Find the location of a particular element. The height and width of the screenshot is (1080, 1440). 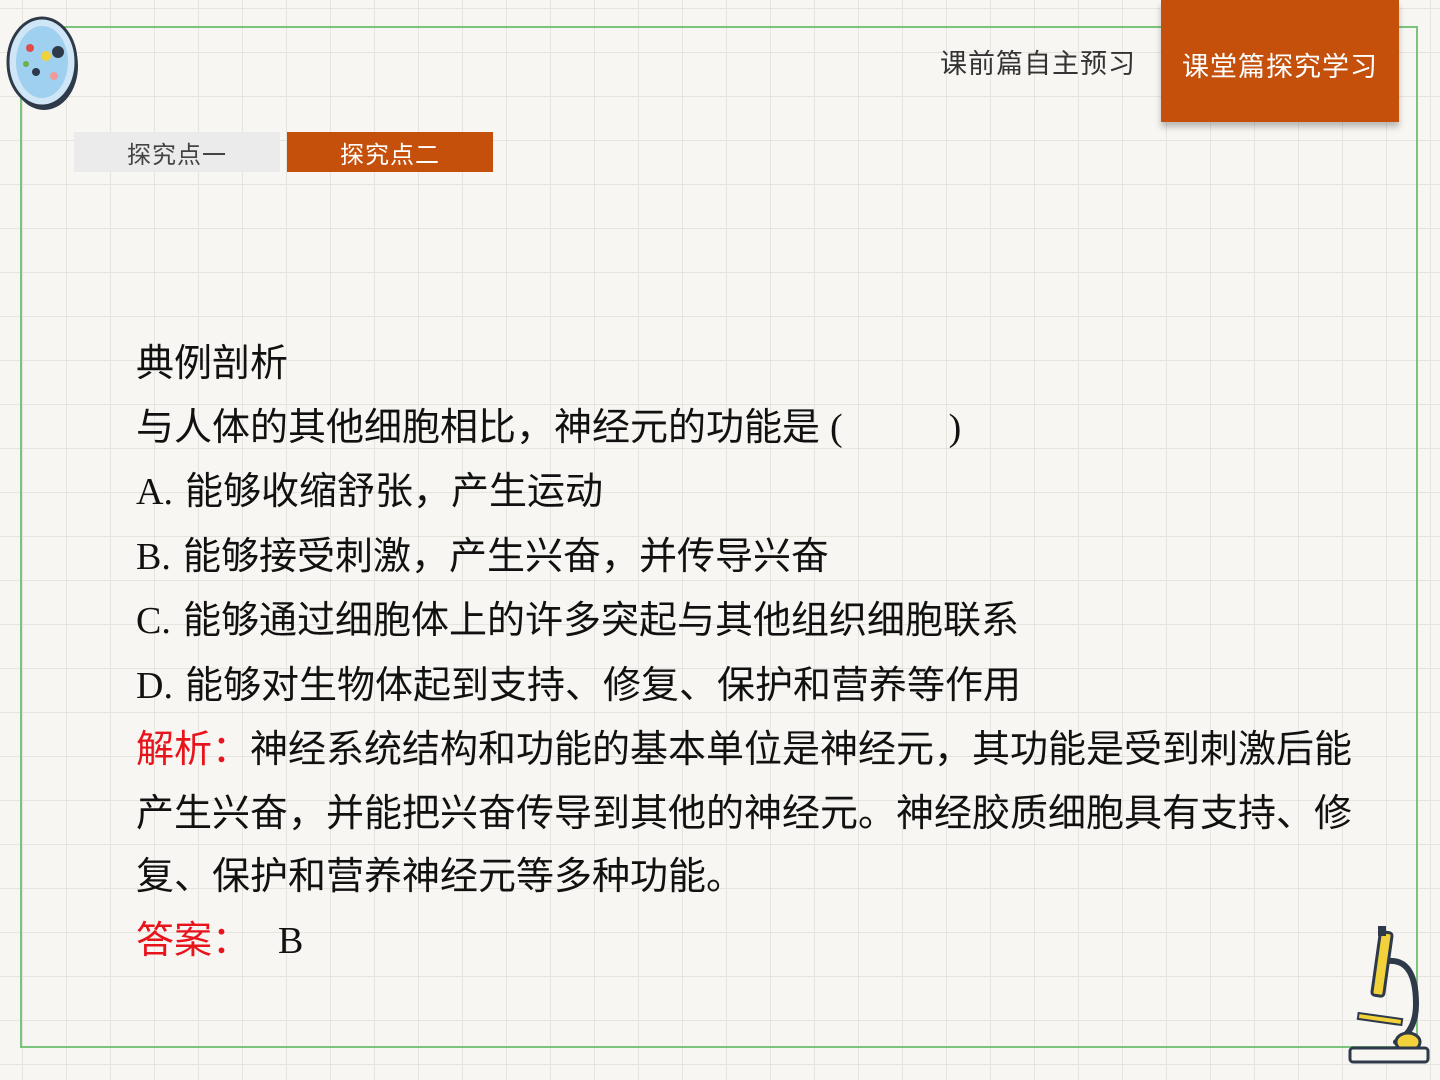

option-b: B. 能够接受刺激，产生兴奋，并传导兴奋 is located at coordinates (756, 557).